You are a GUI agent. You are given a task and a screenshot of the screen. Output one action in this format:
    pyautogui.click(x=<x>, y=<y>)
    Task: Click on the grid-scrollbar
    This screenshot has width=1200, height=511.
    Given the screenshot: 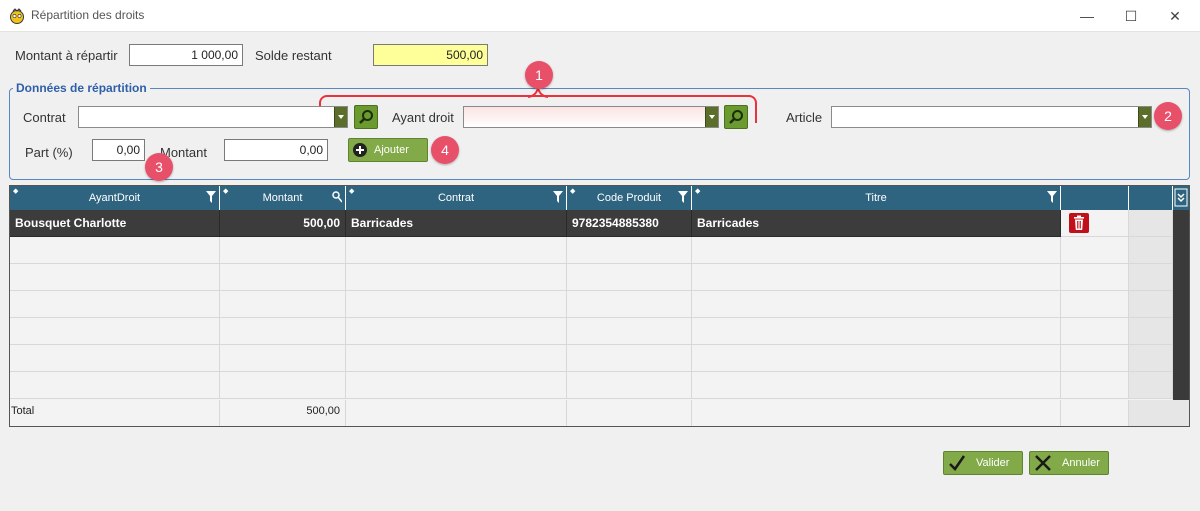 What is the action you would take?
    pyautogui.click(x=1181, y=305)
    